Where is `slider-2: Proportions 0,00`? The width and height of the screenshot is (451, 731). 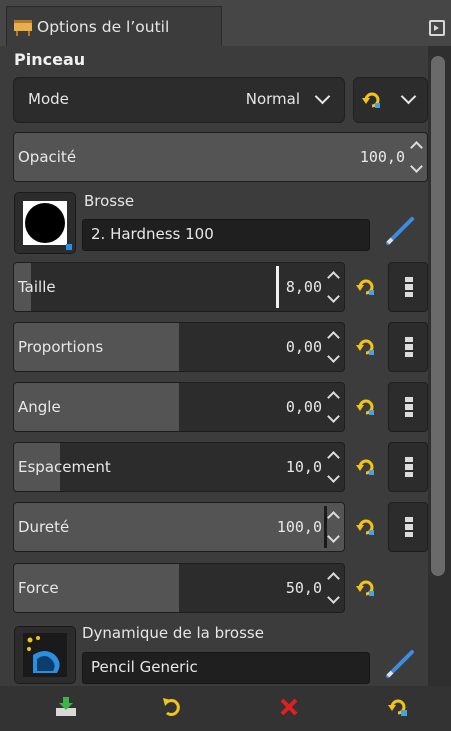 slider-2: Proportions 0,00 is located at coordinates (179, 347).